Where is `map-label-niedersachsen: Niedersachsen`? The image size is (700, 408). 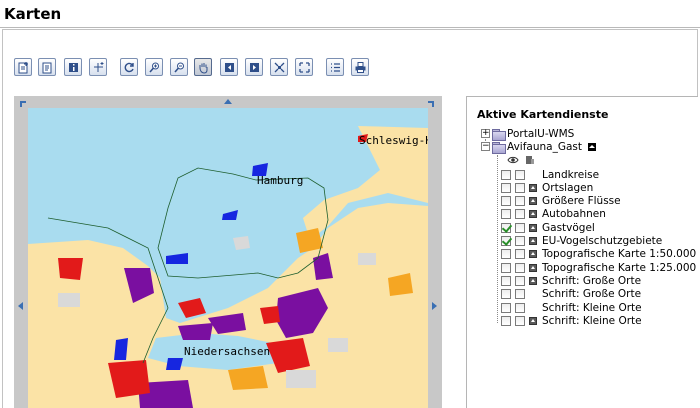
map-label-niedersachsen: Niedersachsen is located at coordinates (227, 351).